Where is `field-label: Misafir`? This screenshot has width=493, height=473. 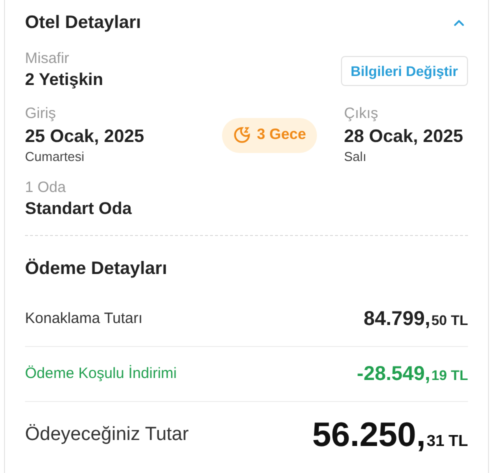
field-label: Misafir is located at coordinates (47, 59).